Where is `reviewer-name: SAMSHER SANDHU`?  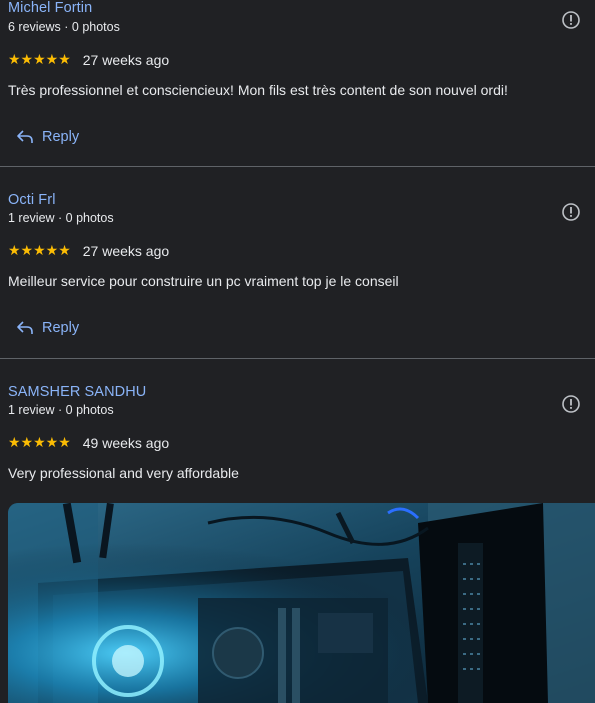 reviewer-name: SAMSHER SANDHU is located at coordinates (77, 392).